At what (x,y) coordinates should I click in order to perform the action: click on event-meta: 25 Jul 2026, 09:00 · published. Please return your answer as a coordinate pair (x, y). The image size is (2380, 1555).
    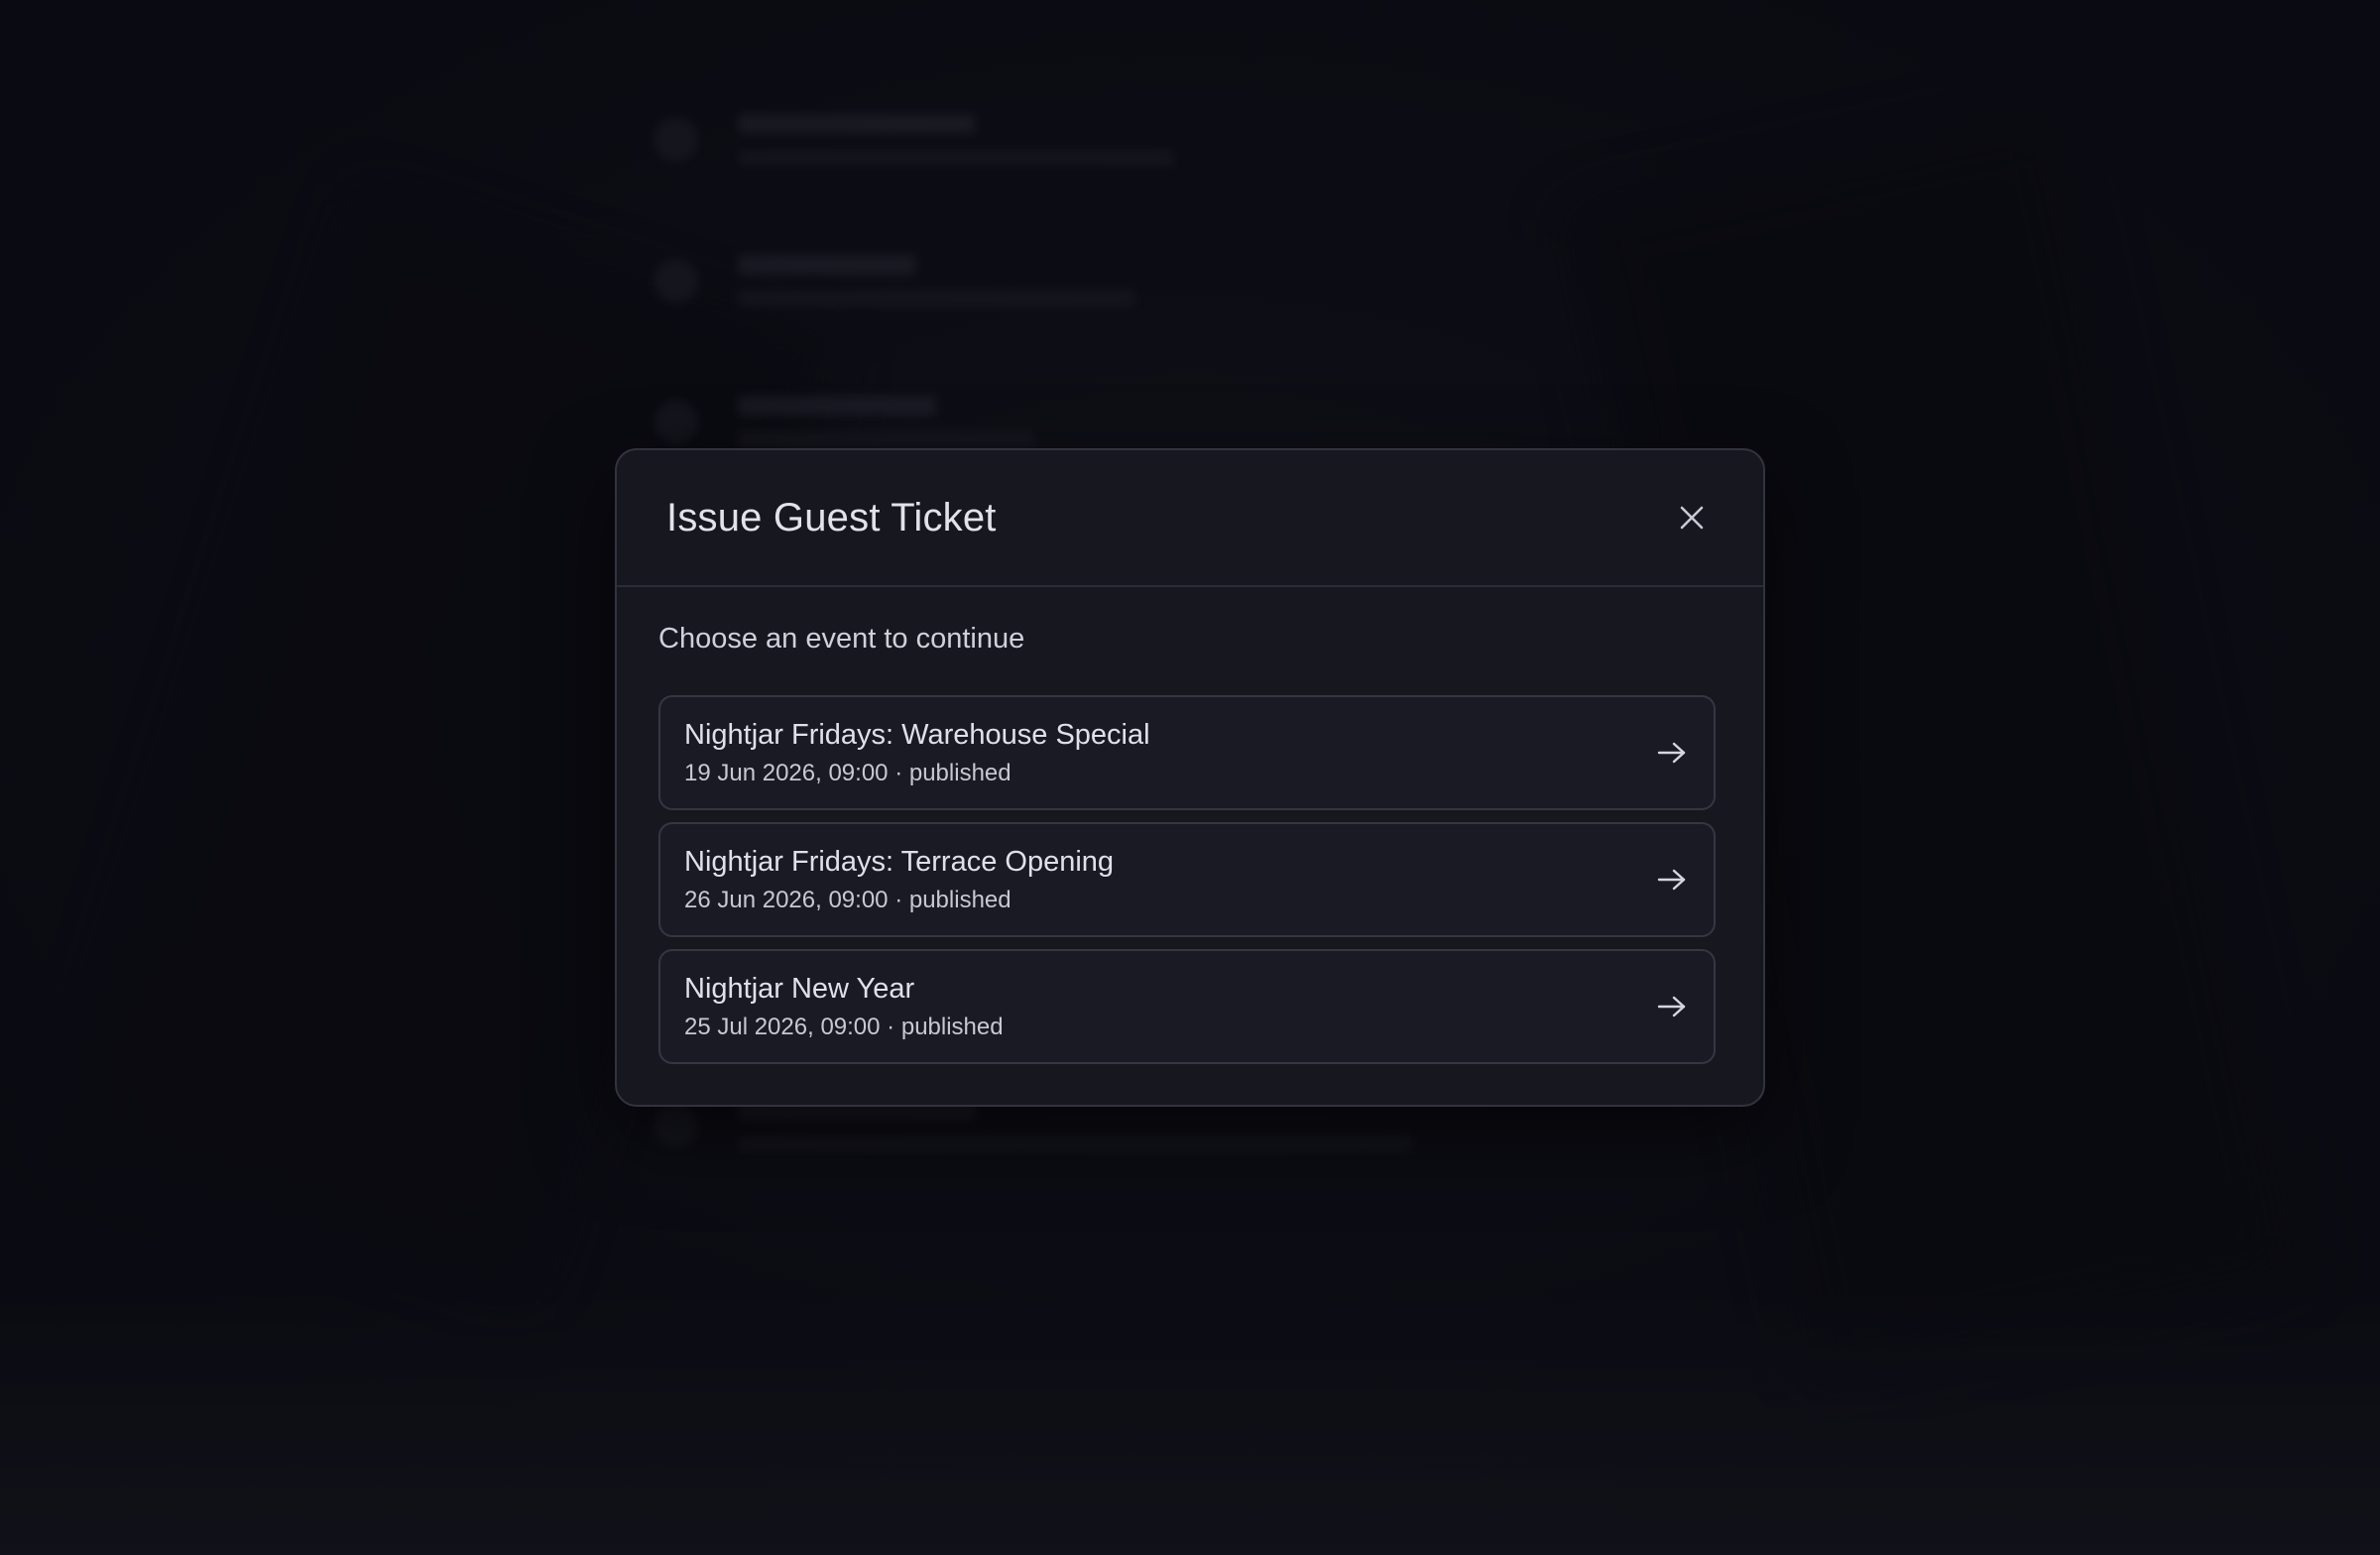
    Looking at the image, I should click on (844, 1027).